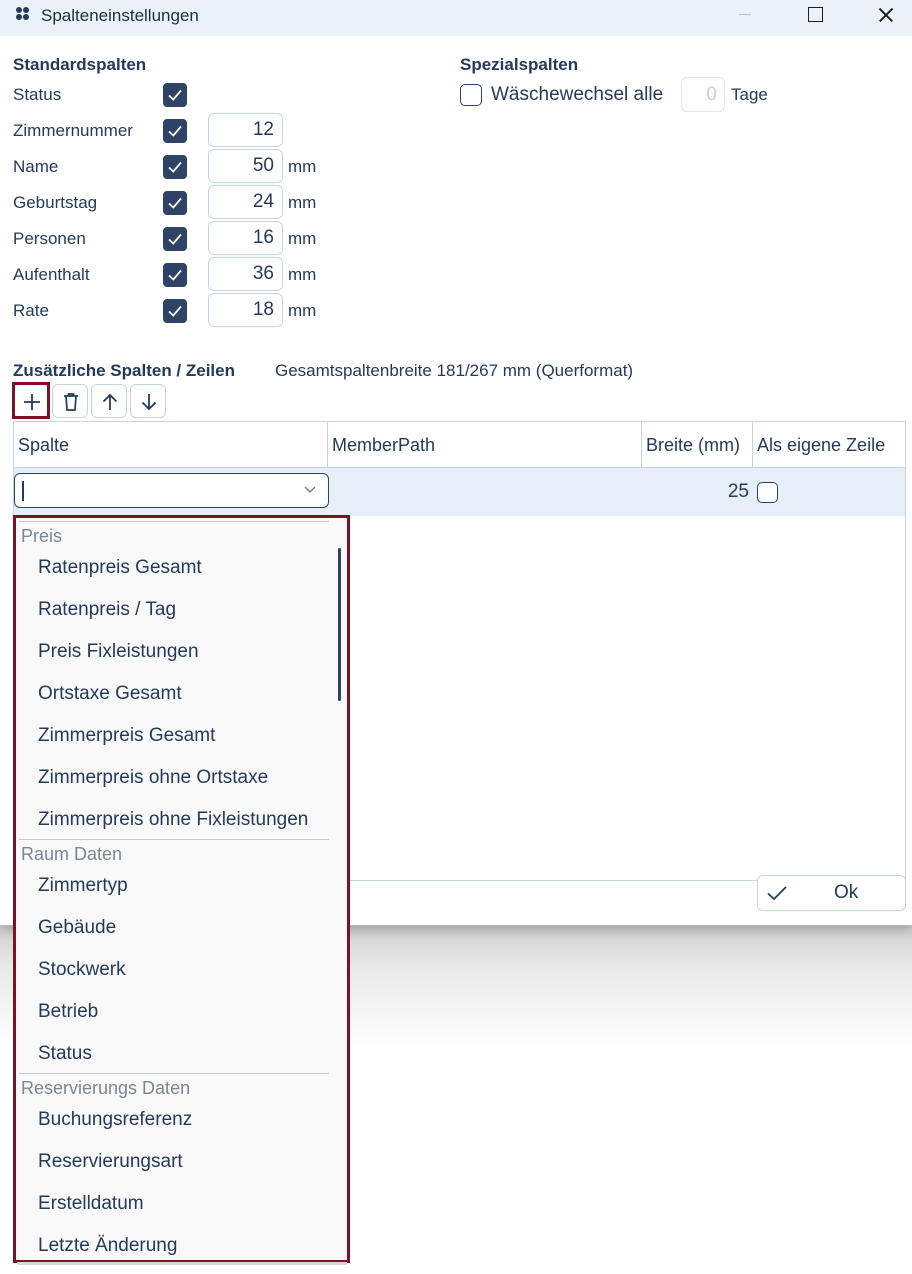 This screenshot has width=912, height=1274. What do you see at coordinates (302, 274) in the screenshot?
I see `aufenthalt-unit: mm` at bounding box center [302, 274].